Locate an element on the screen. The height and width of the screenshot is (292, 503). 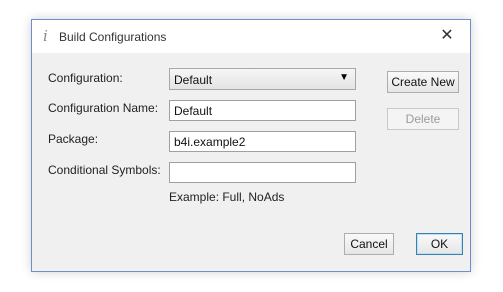
configuration-select: Default ▼ is located at coordinates (262, 79).